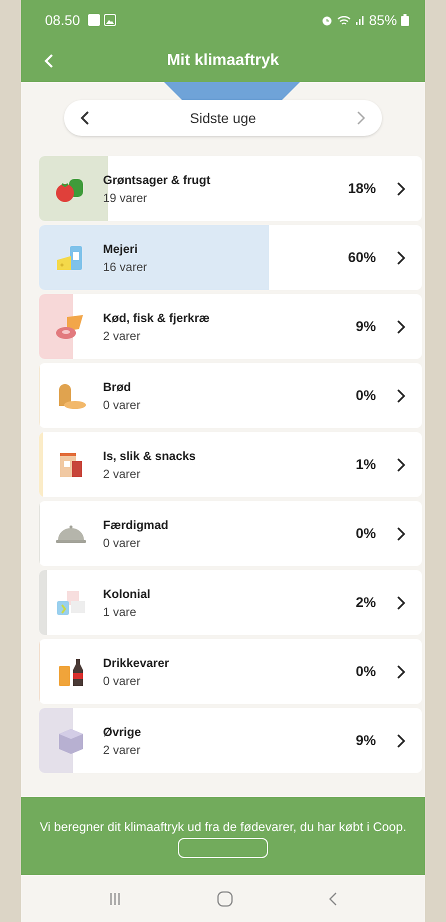 Image resolution: width=446 pixels, height=922 pixels. I want to click on percentage: 1%, so click(366, 464).